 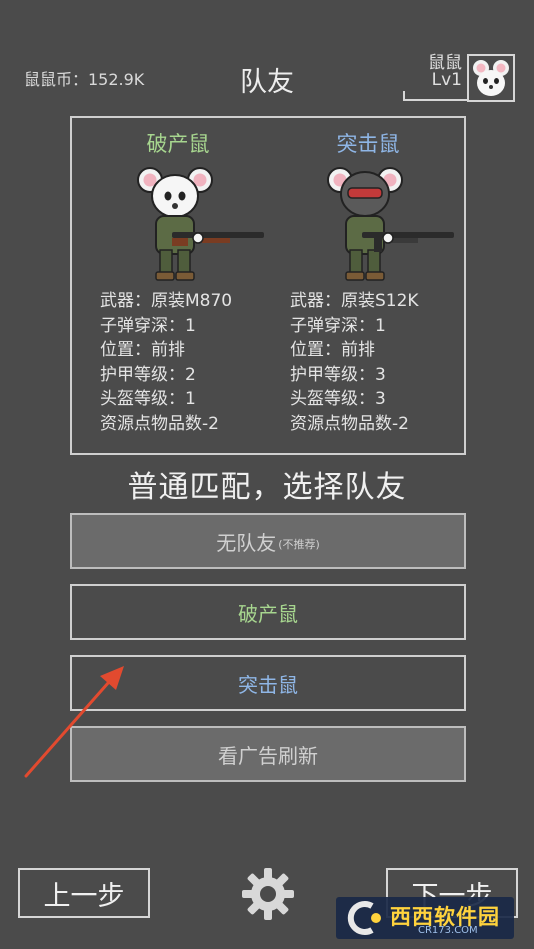 I want to click on stat-helmet: 头盔等级：1, so click(x=148, y=399).